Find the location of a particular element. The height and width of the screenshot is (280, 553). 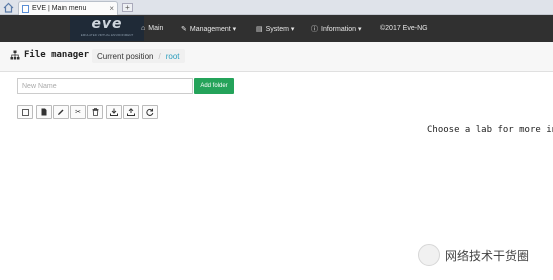

upload-button is located at coordinates (131, 112).